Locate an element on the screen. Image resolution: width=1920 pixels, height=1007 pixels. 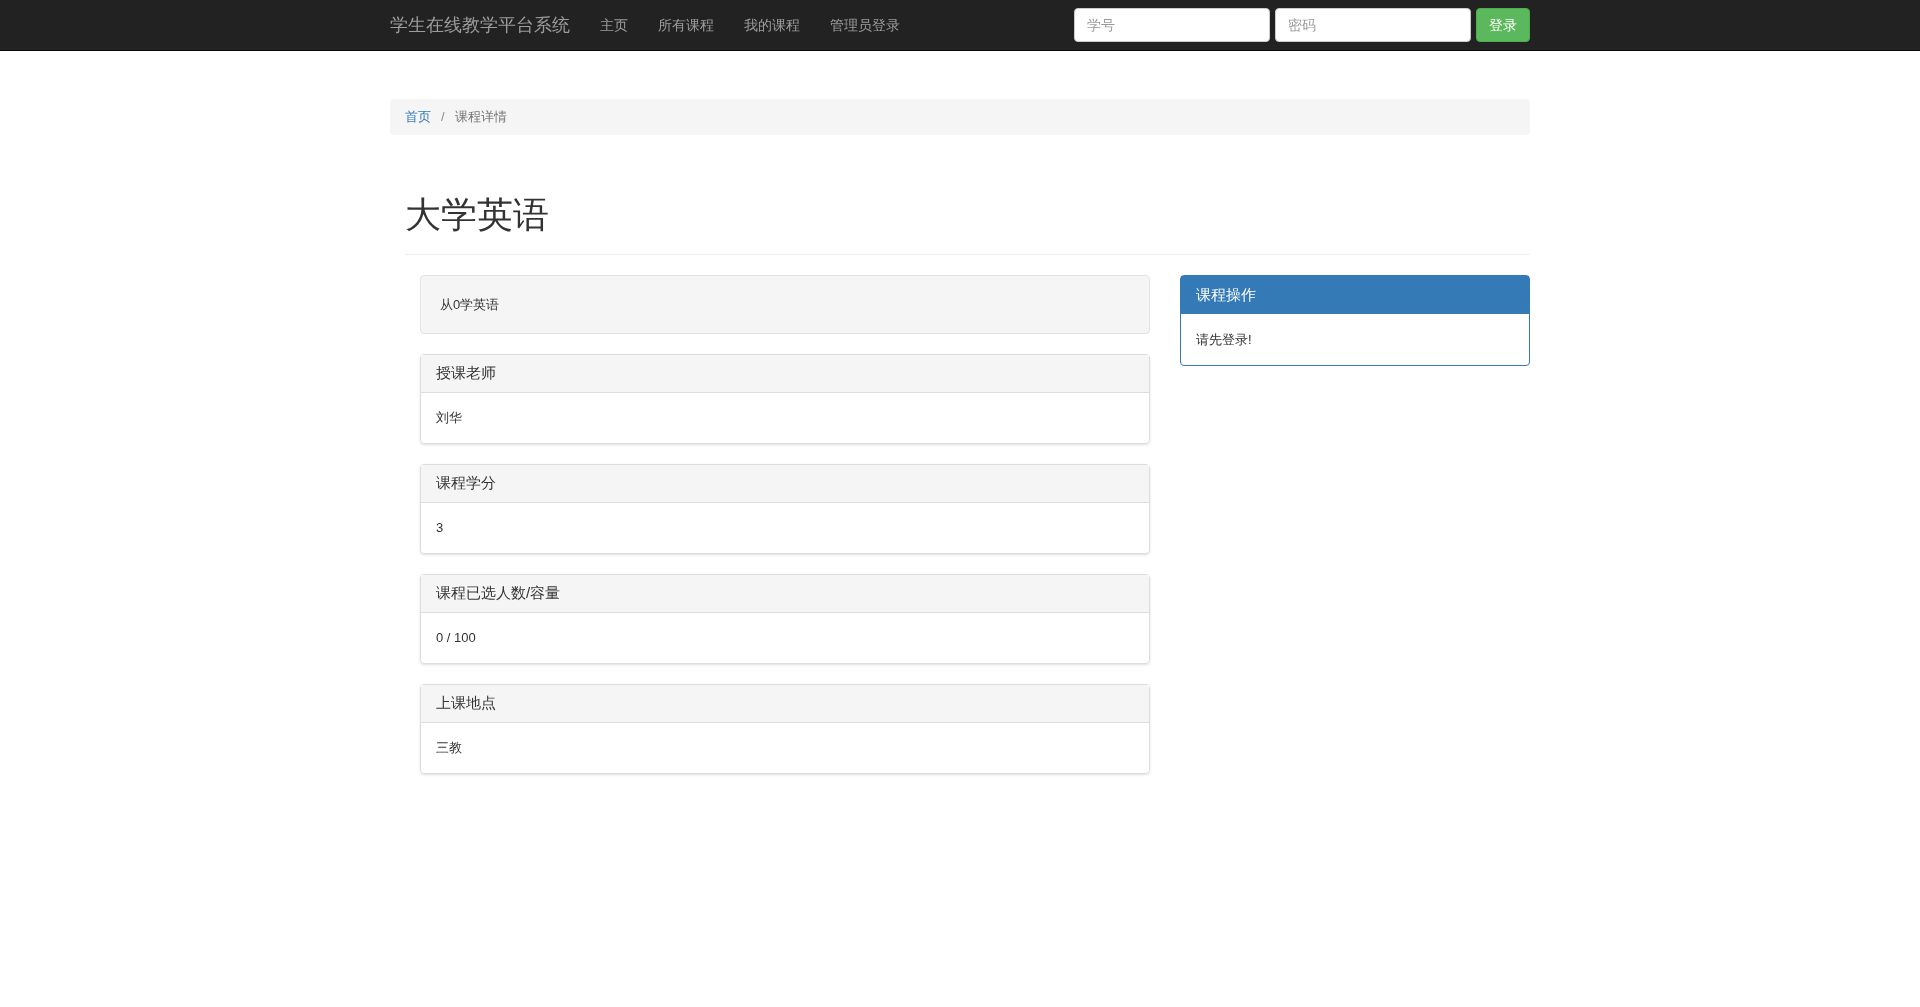
course-description: 从0学英语 is located at coordinates (470, 304).